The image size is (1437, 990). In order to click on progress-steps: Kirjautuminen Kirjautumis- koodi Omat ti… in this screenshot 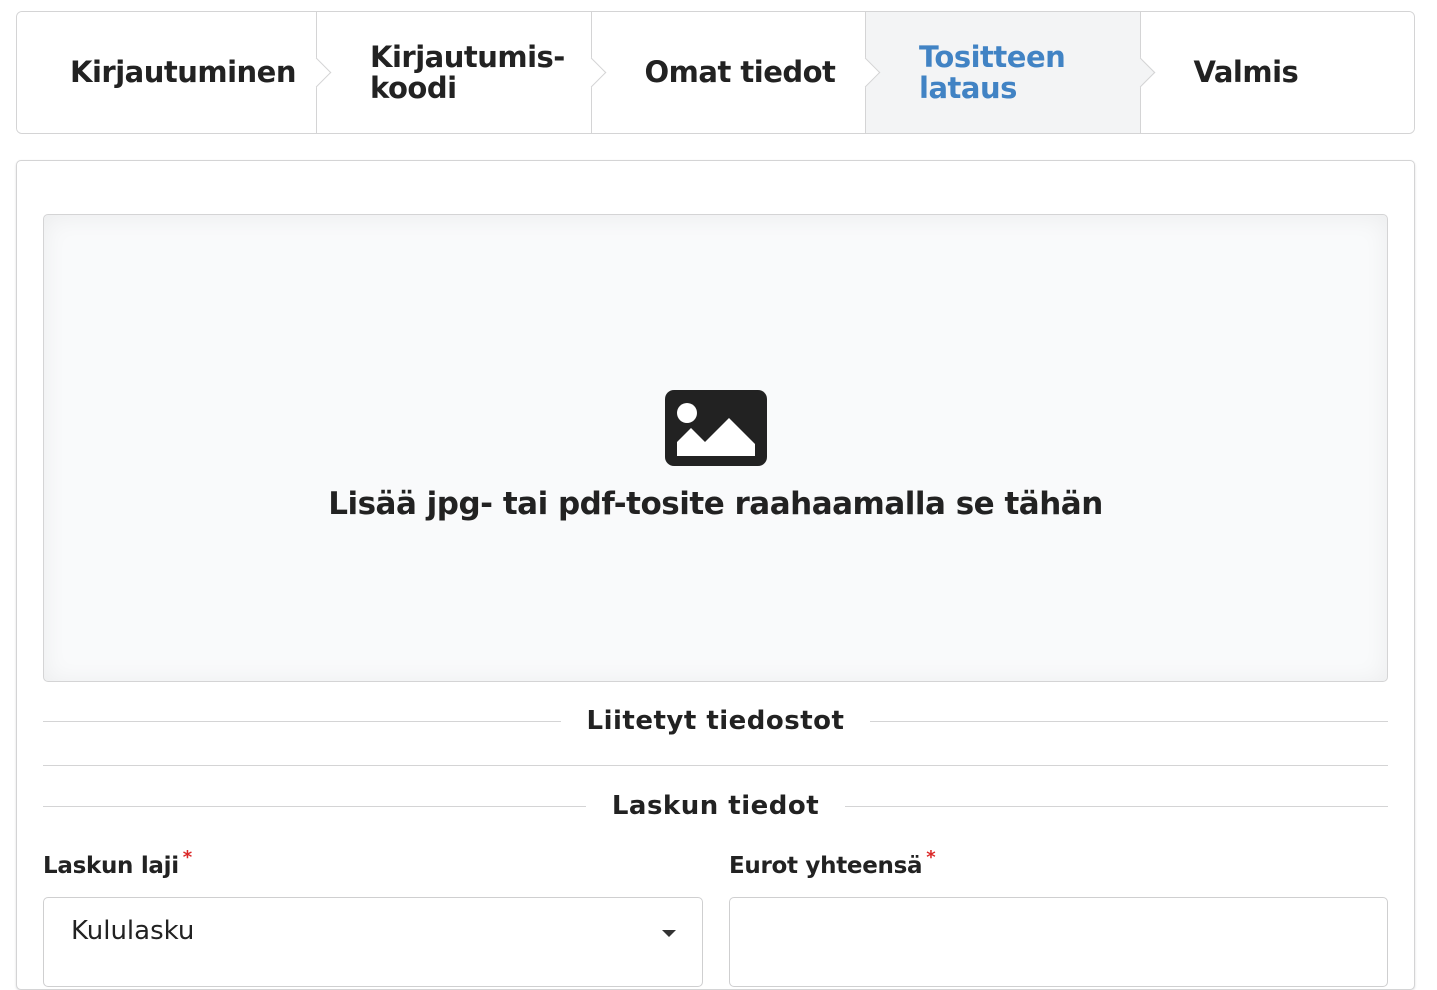, I will do `click(715, 72)`.